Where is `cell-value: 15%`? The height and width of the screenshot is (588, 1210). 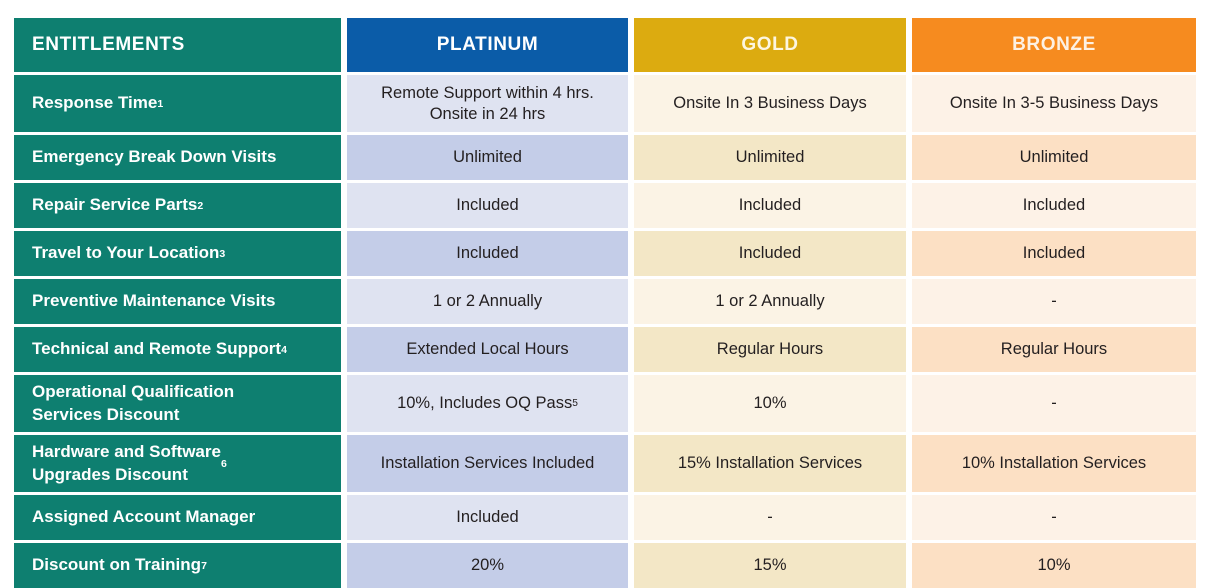 cell-value: 15% is located at coordinates (770, 565).